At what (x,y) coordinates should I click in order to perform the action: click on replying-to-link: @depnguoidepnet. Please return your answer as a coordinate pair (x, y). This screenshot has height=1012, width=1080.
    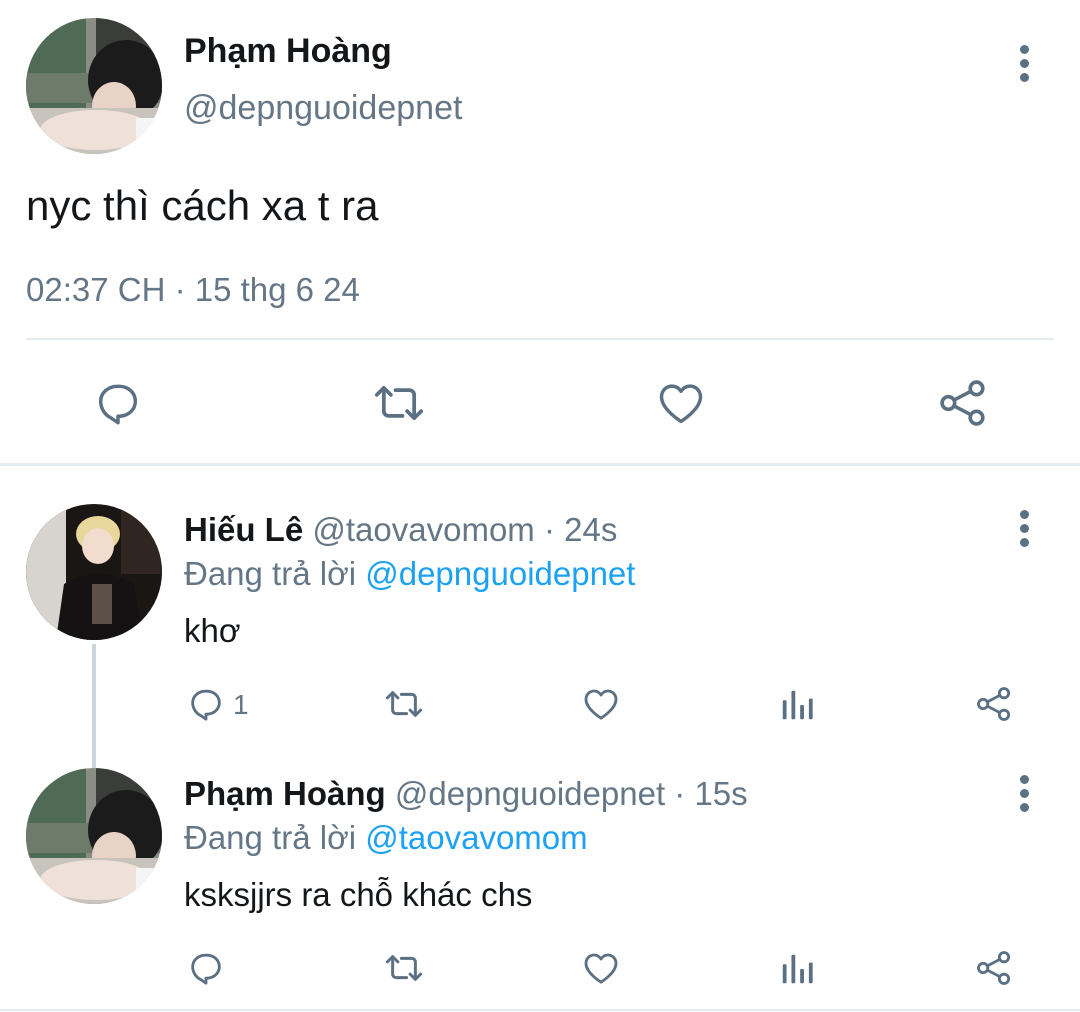
    Looking at the image, I should click on (500, 573).